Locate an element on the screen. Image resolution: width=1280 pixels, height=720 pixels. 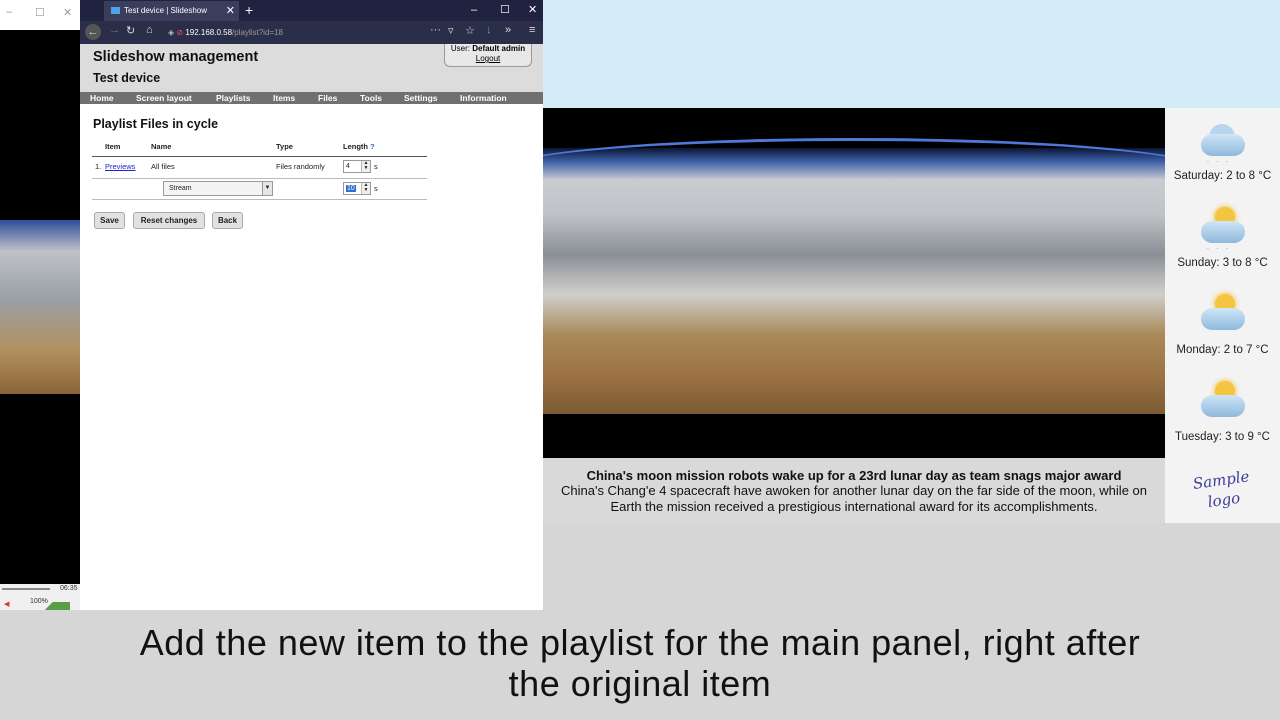
user-box: User: Default admin Logout is located at coordinates (488, 55).